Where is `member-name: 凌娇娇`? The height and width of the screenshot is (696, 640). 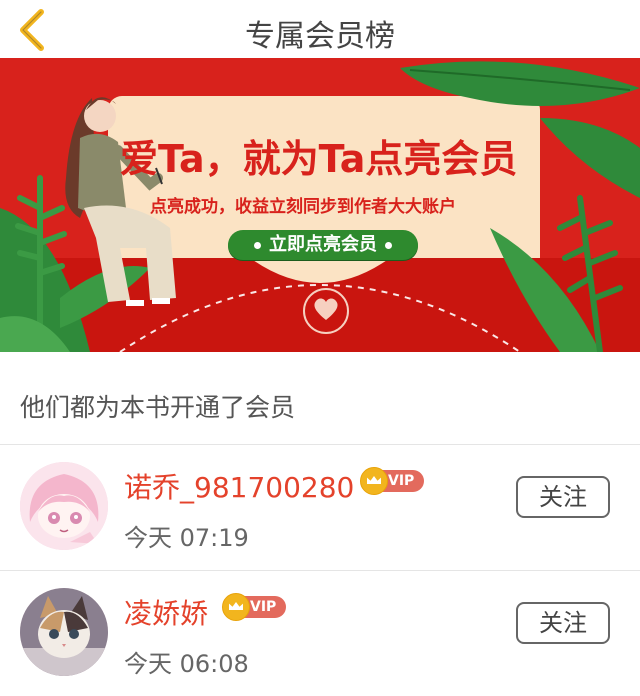
member-name: 凌娇娇 is located at coordinates (166, 612).